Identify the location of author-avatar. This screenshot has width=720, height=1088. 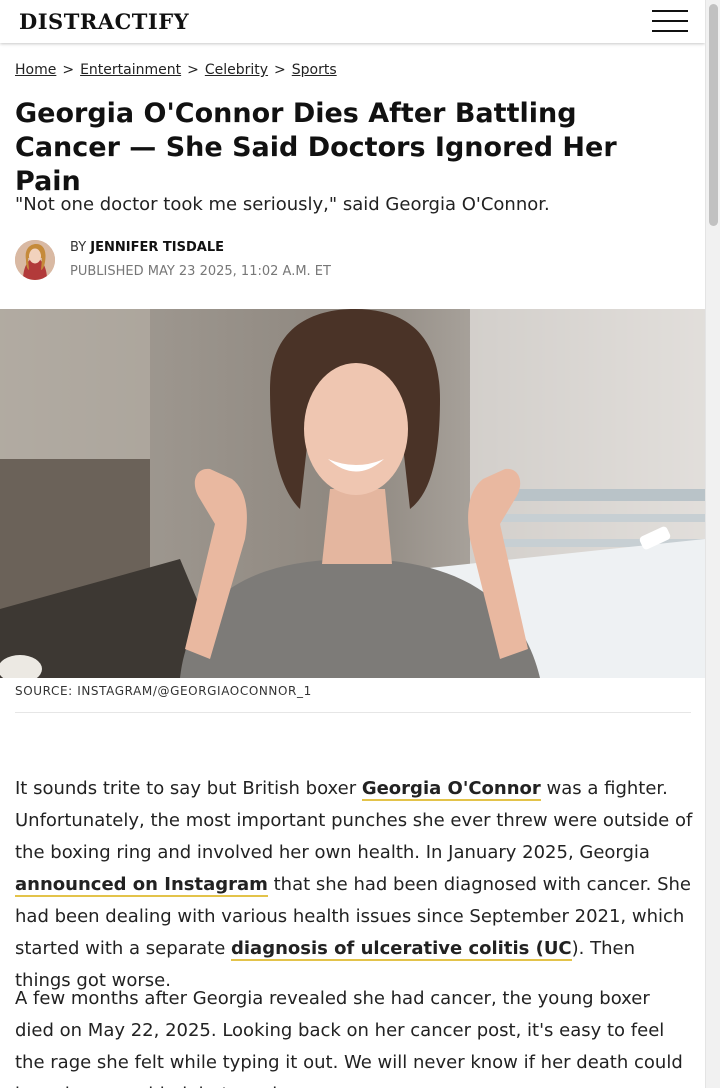
(35, 260).